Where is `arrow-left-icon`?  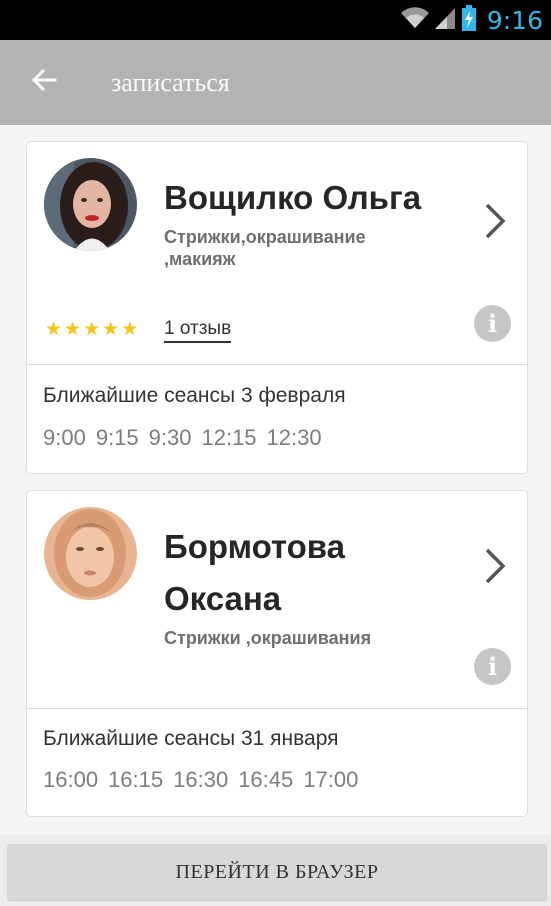 arrow-left-icon is located at coordinates (44, 82).